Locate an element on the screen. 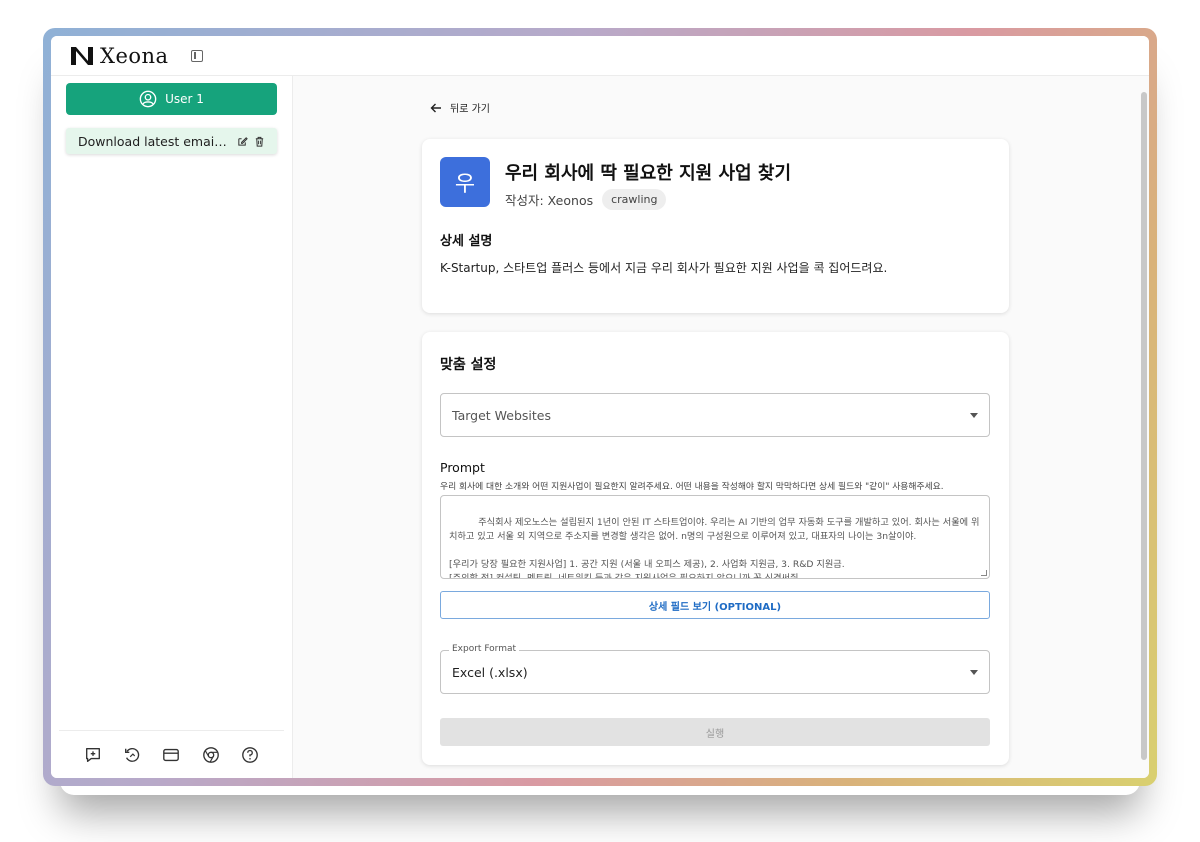 The image size is (1200, 842). back-label: 뒤로 가기 is located at coordinates (470, 109).